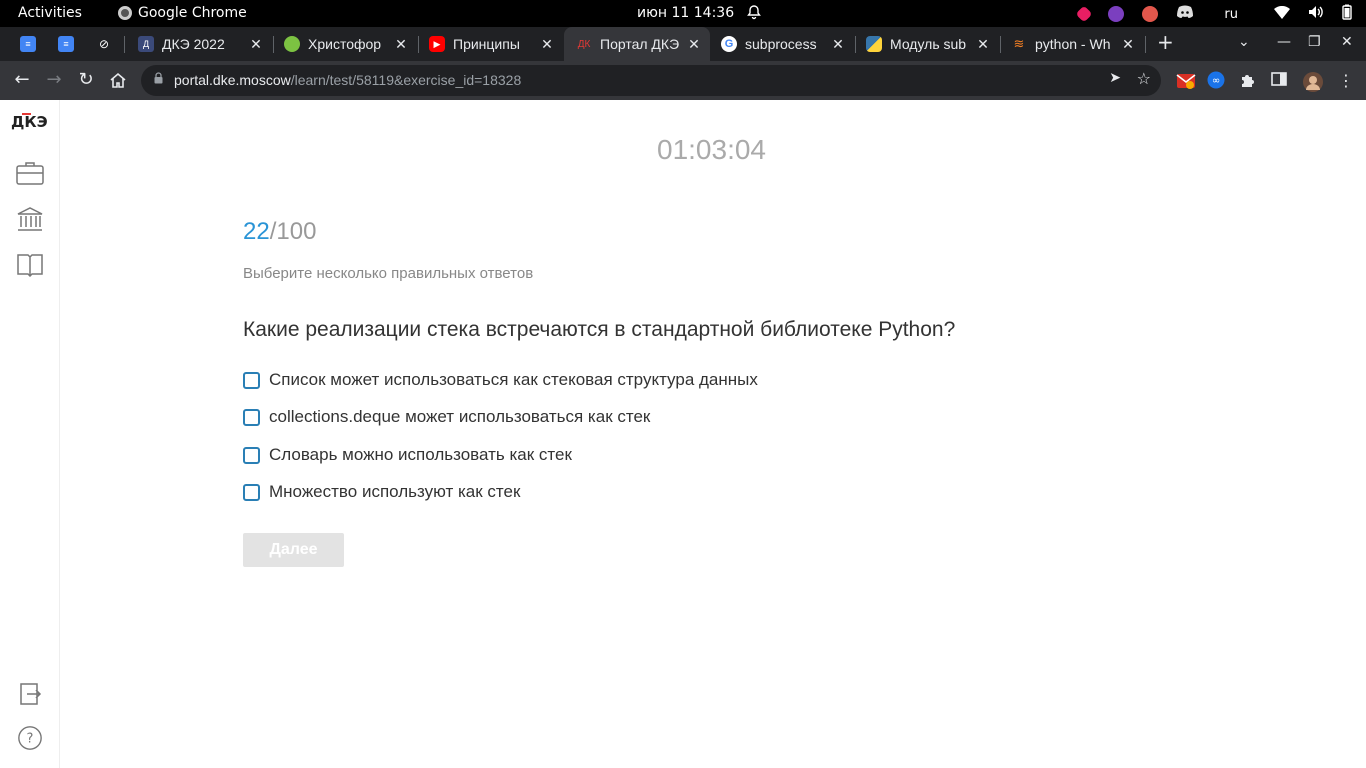 The height and width of the screenshot is (768, 1366). I want to click on answer-option-3: Словарь можно использовать как стек, so click(407, 455).